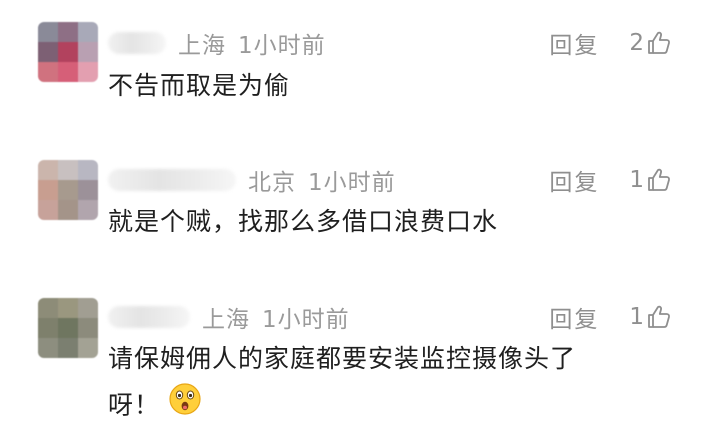 The width and height of the screenshot is (712, 431). What do you see at coordinates (199, 85) in the screenshot?
I see `comment-text: 不告而取是为偷` at bounding box center [199, 85].